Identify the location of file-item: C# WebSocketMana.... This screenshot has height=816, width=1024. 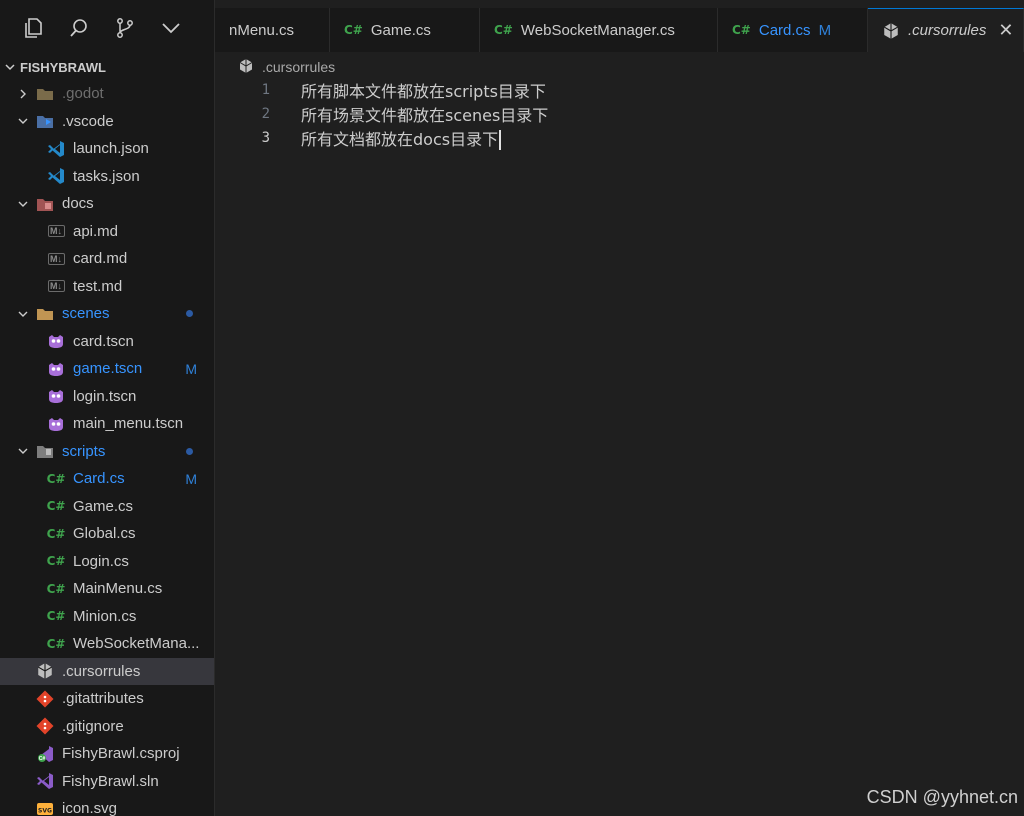
(107, 644).